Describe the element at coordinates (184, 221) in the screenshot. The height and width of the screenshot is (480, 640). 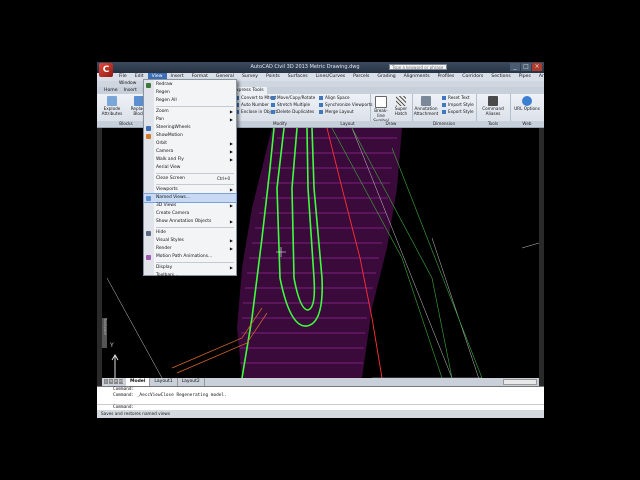
I see `menu-item-label: Show Annotation Objects` at that location.